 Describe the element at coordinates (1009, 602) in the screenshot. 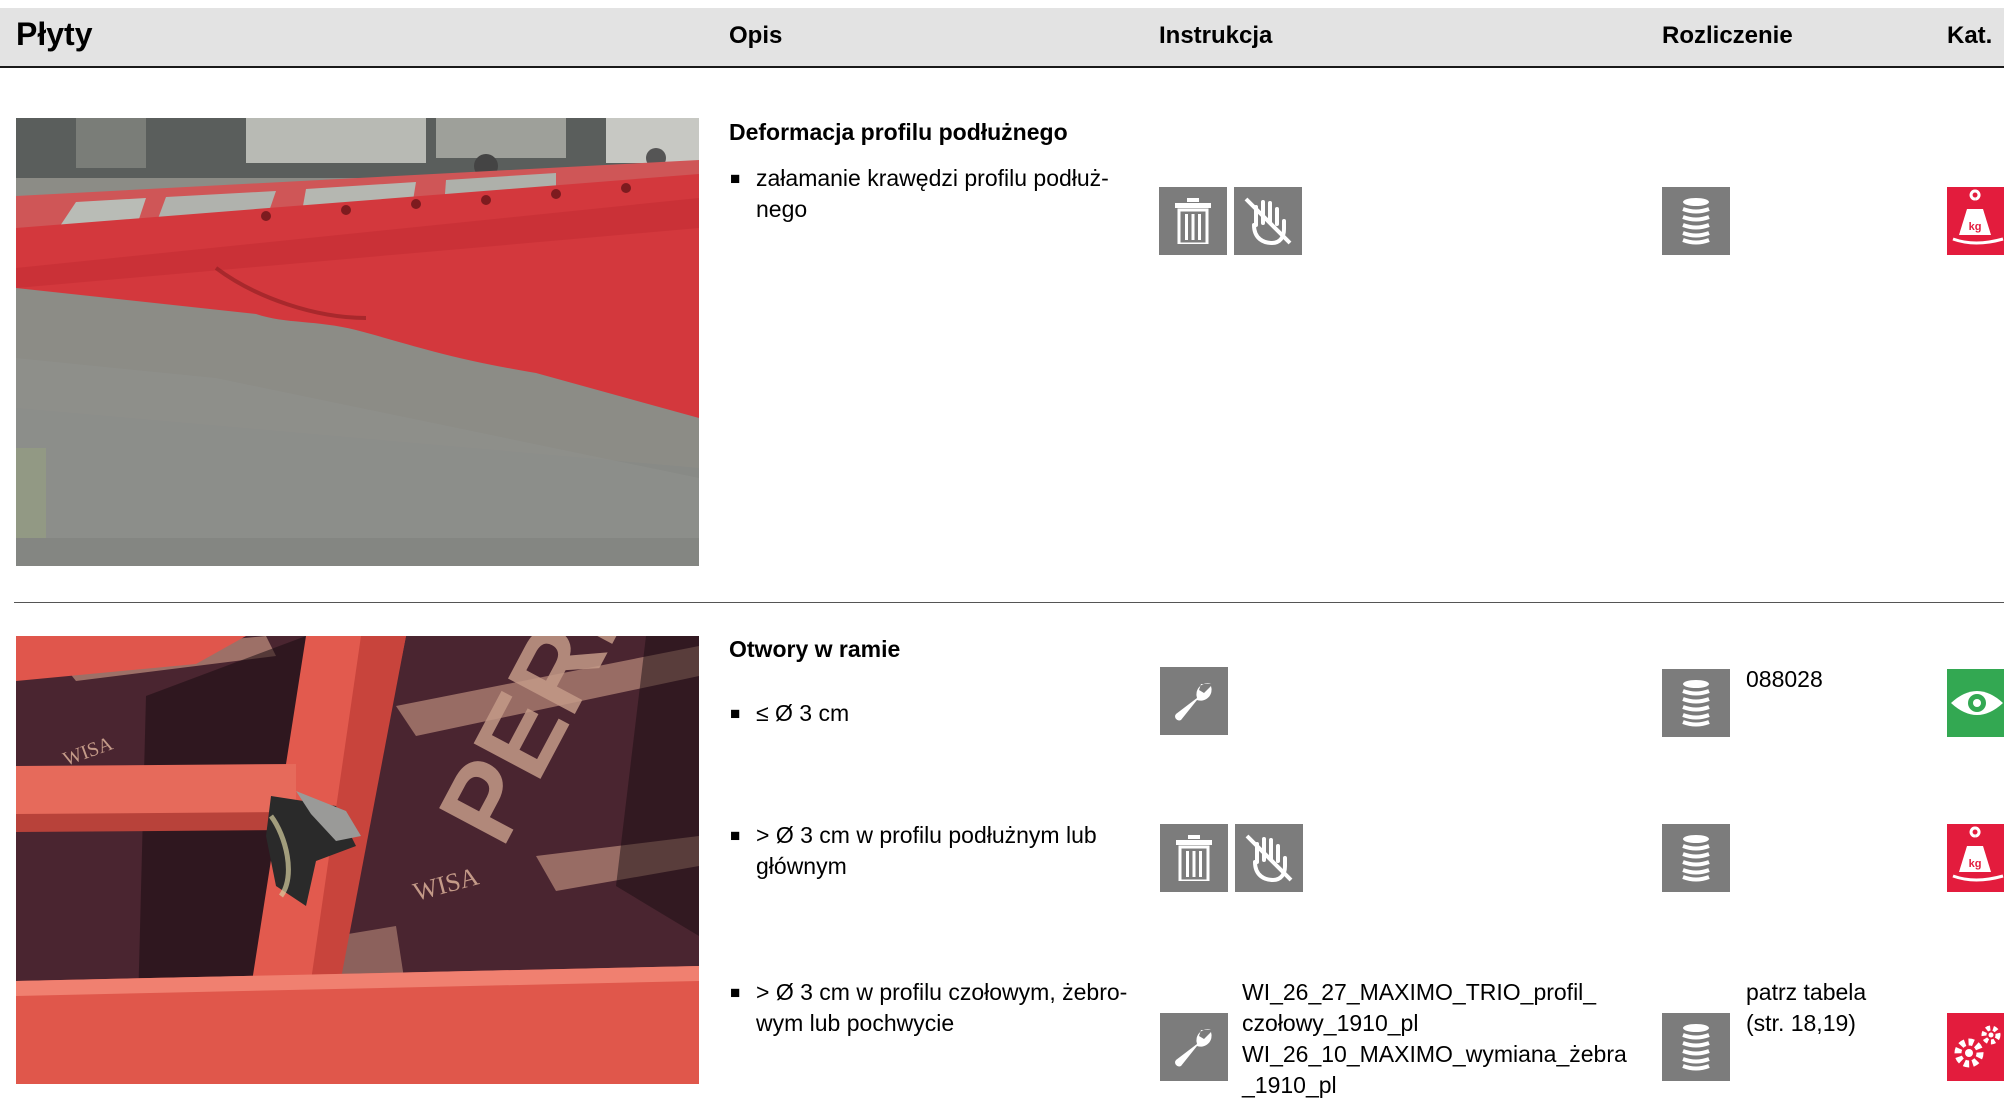

I see `row-divider` at that location.